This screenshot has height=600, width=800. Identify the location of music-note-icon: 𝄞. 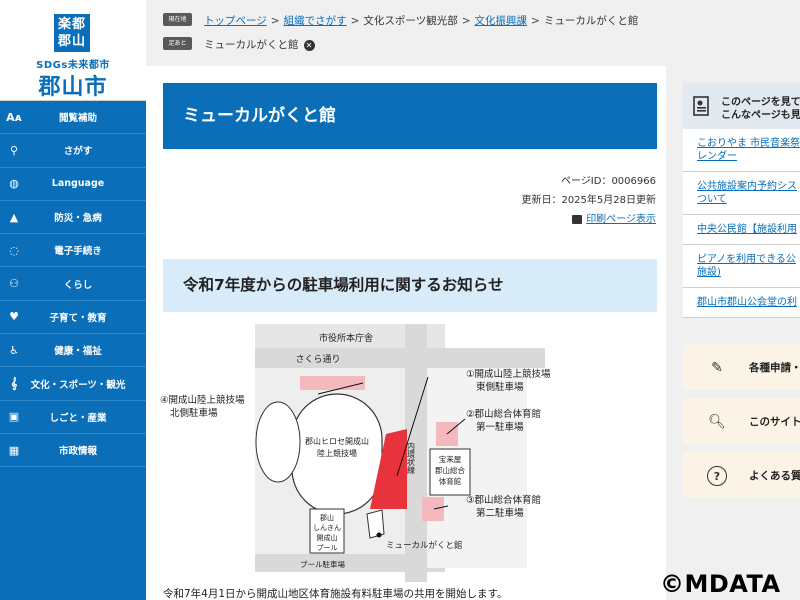
(14, 383).